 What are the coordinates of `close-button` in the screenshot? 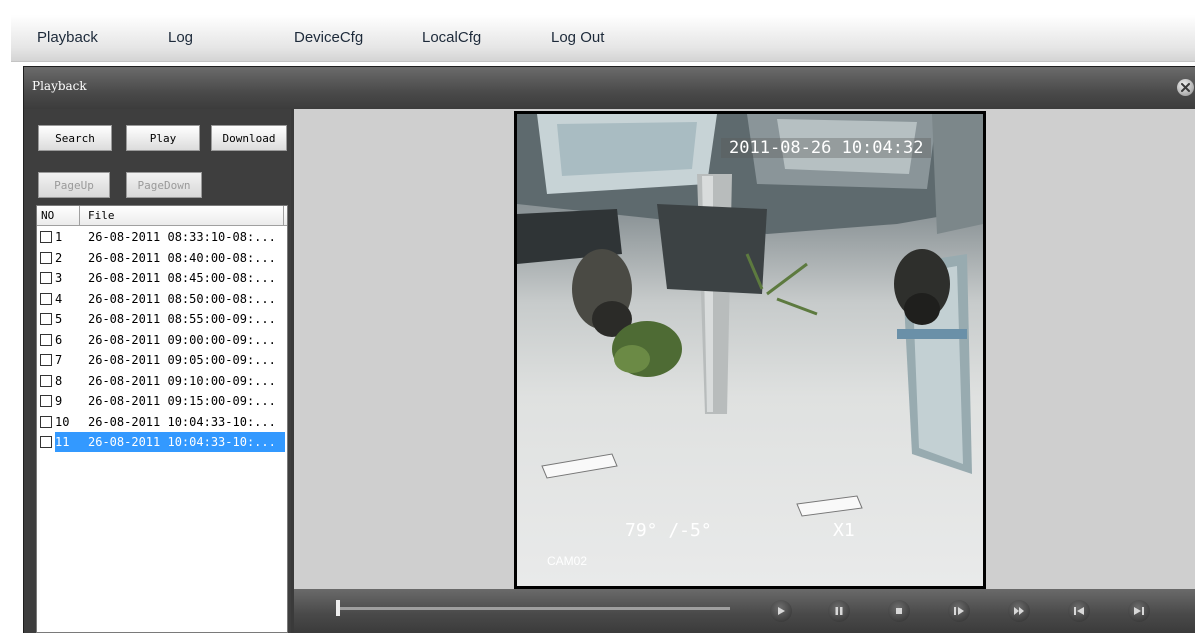 It's located at (1185, 87).